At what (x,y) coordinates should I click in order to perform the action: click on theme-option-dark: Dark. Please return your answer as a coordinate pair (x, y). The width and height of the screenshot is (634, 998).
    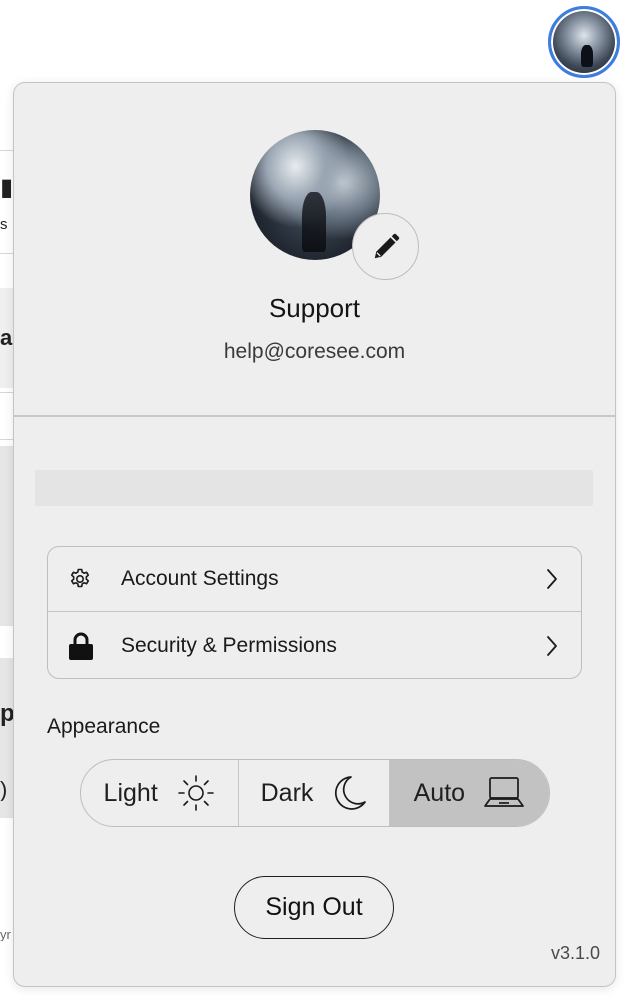
    Looking at the image, I should click on (314, 793).